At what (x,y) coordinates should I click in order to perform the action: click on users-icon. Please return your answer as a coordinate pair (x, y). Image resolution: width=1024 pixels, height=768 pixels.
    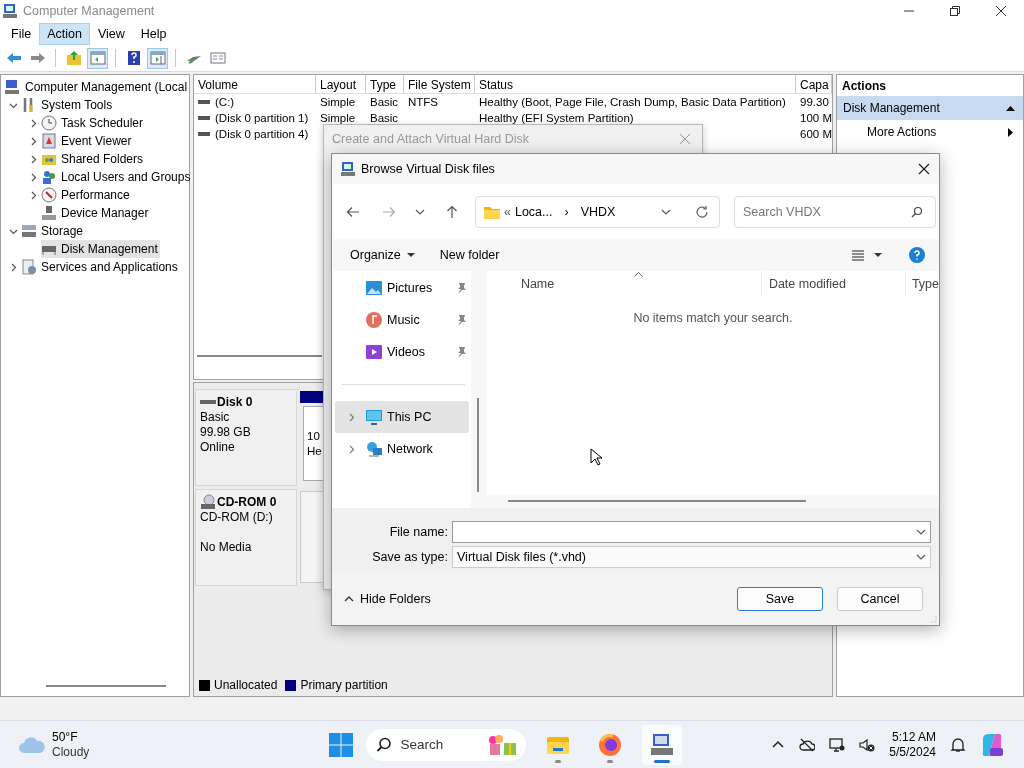
    Looking at the image, I should click on (49, 177).